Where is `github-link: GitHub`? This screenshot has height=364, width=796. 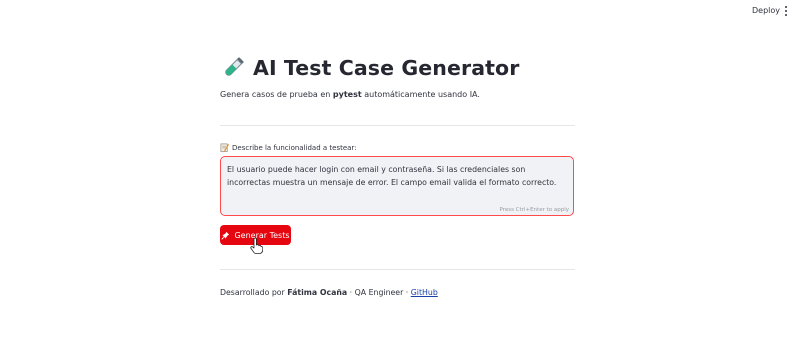
github-link: GitHub is located at coordinates (424, 292).